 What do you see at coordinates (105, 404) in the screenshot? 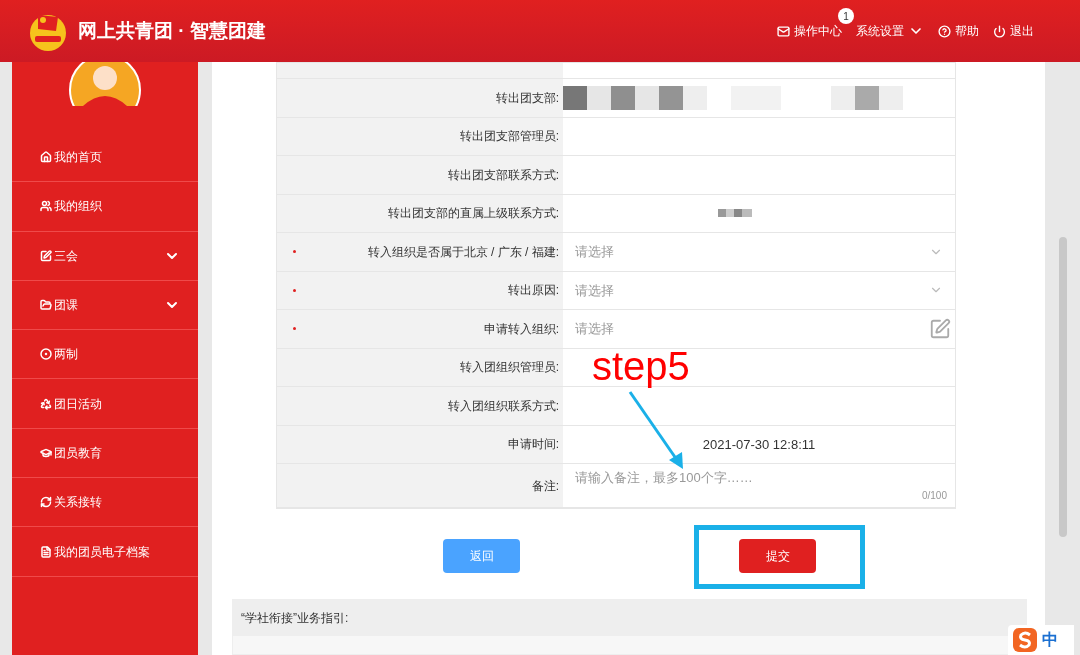
I see `sidebar-item: 团日活动` at bounding box center [105, 404].